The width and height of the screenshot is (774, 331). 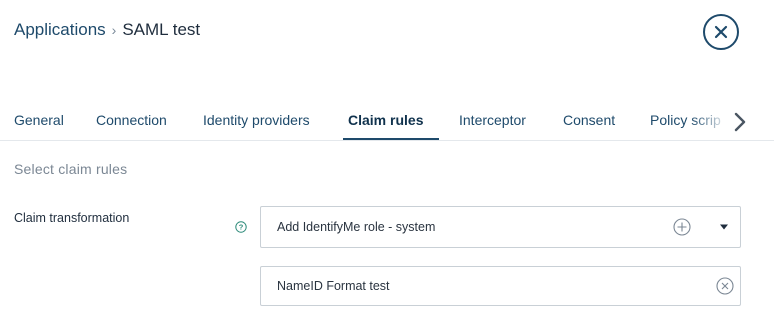 I want to click on page-title: SAML test, so click(x=161, y=29).